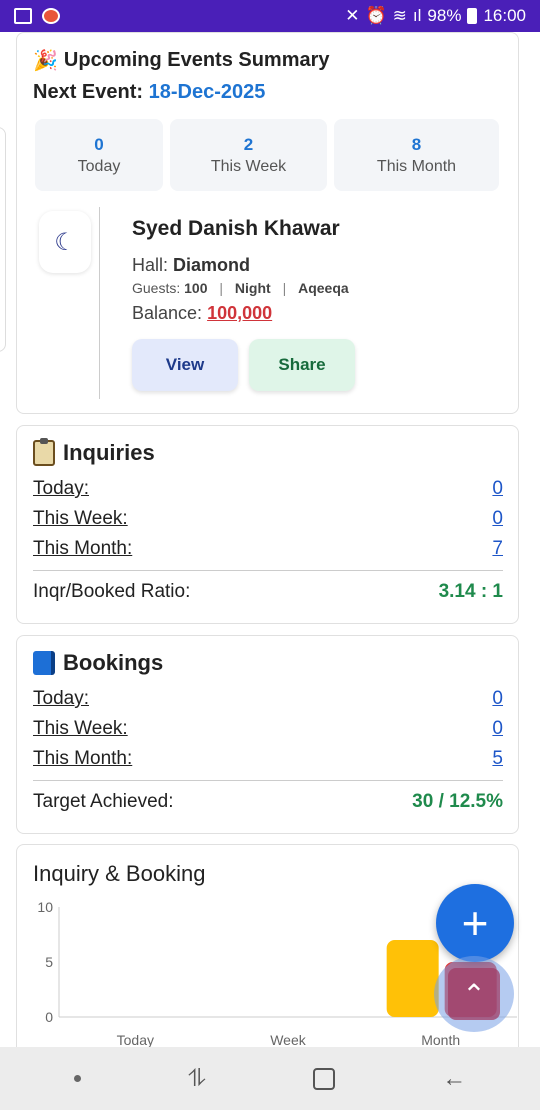  Describe the element at coordinates (268, 549) in the screenshot. I see `inquiries-row-month: This Month: 7` at that location.